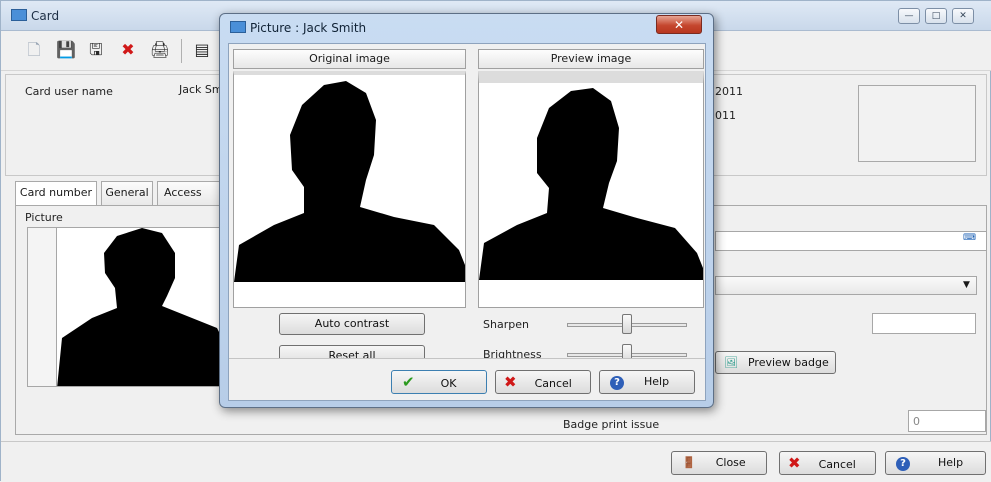 The image size is (991, 482). What do you see at coordinates (917, 123) in the screenshot?
I see `badge-thumbnail` at bounding box center [917, 123].